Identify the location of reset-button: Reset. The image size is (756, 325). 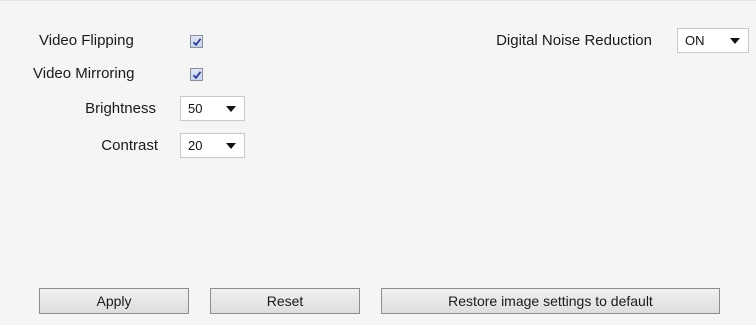
(285, 301).